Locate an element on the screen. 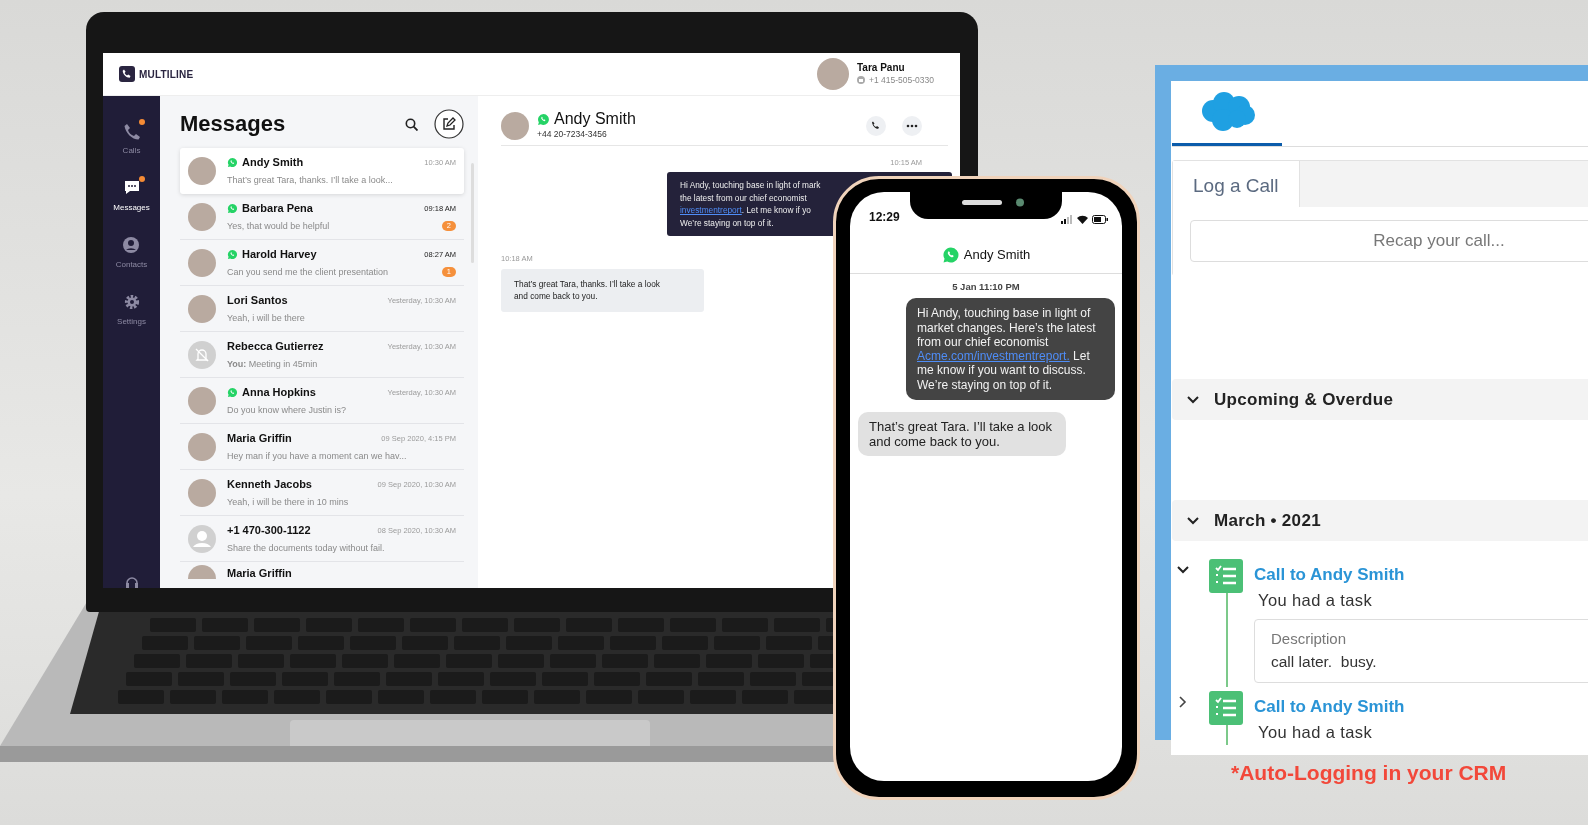 This screenshot has width=1588, height=825. contact-name: +1 470-300-1122 is located at coordinates (269, 530).